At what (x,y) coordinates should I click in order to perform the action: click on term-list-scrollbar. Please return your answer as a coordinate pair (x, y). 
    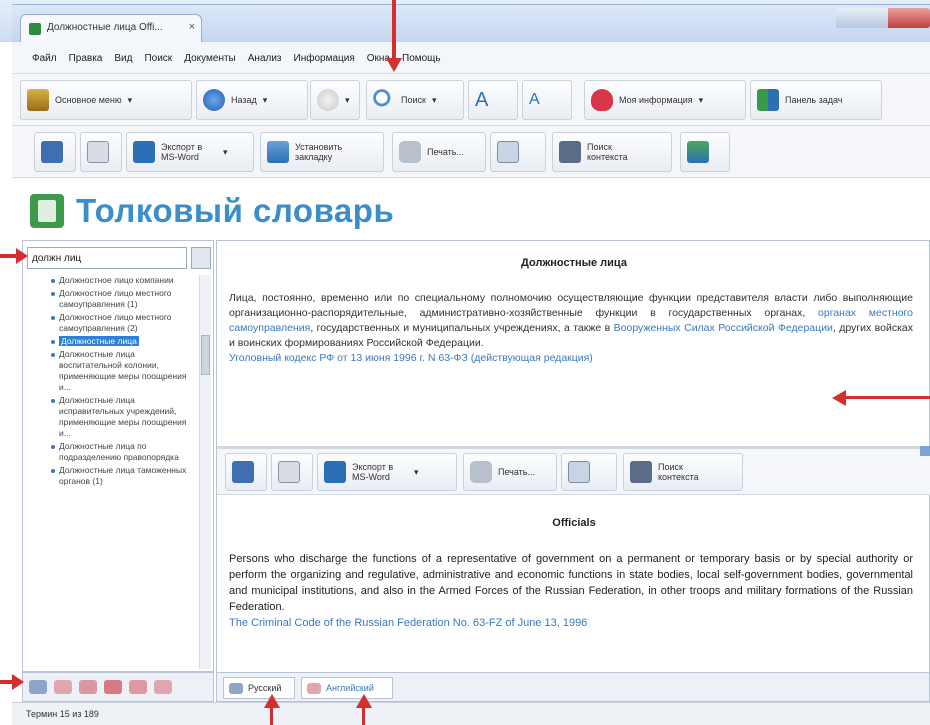
    Looking at the image, I should click on (205, 472).